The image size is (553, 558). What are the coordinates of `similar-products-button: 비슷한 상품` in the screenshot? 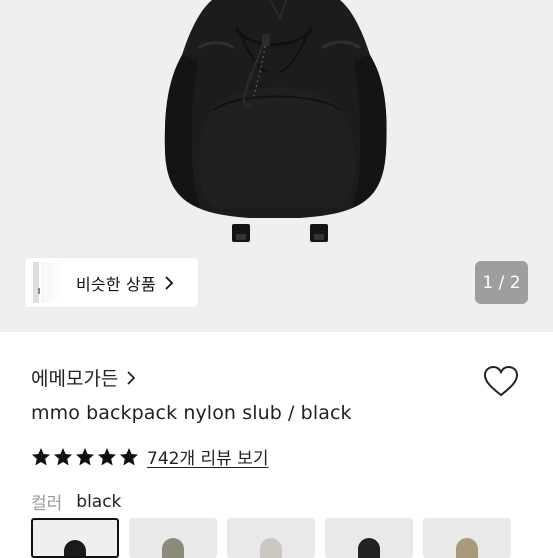 It's located at (111, 282).